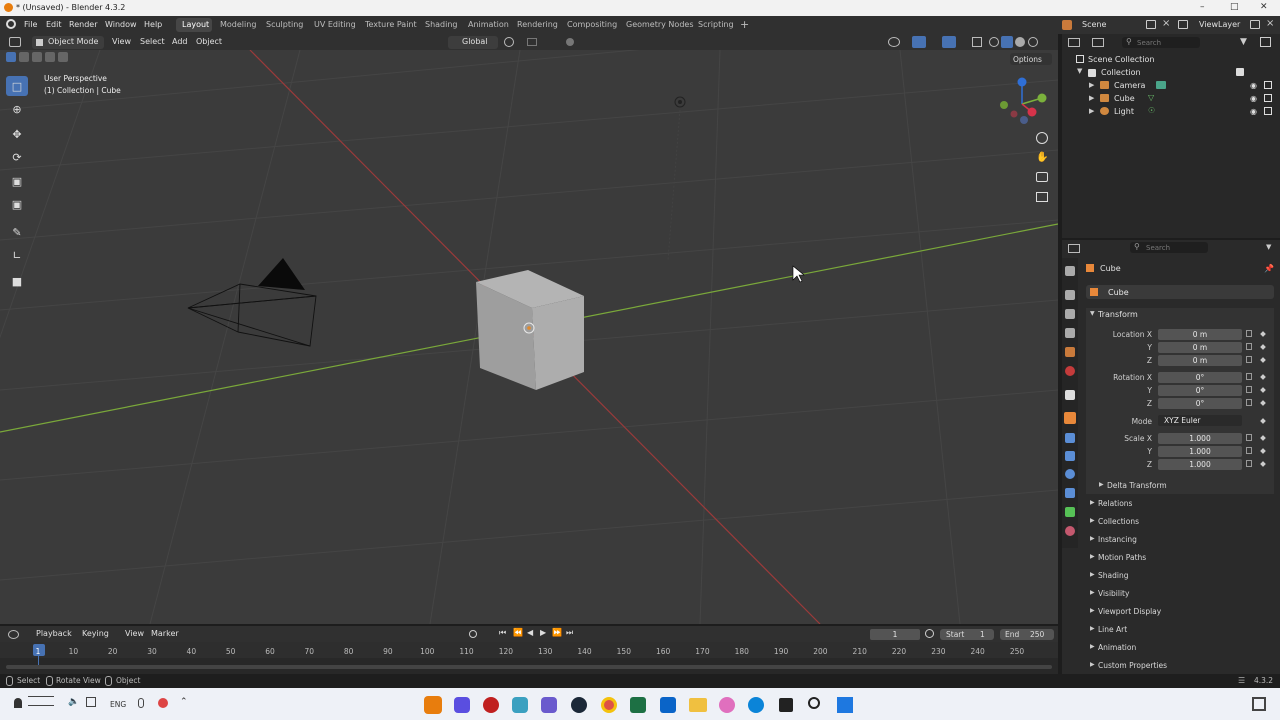 This screenshot has height=720, width=1280. What do you see at coordinates (509, 42) in the screenshot?
I see `pivot-icon` at bounding box center [509, 42].